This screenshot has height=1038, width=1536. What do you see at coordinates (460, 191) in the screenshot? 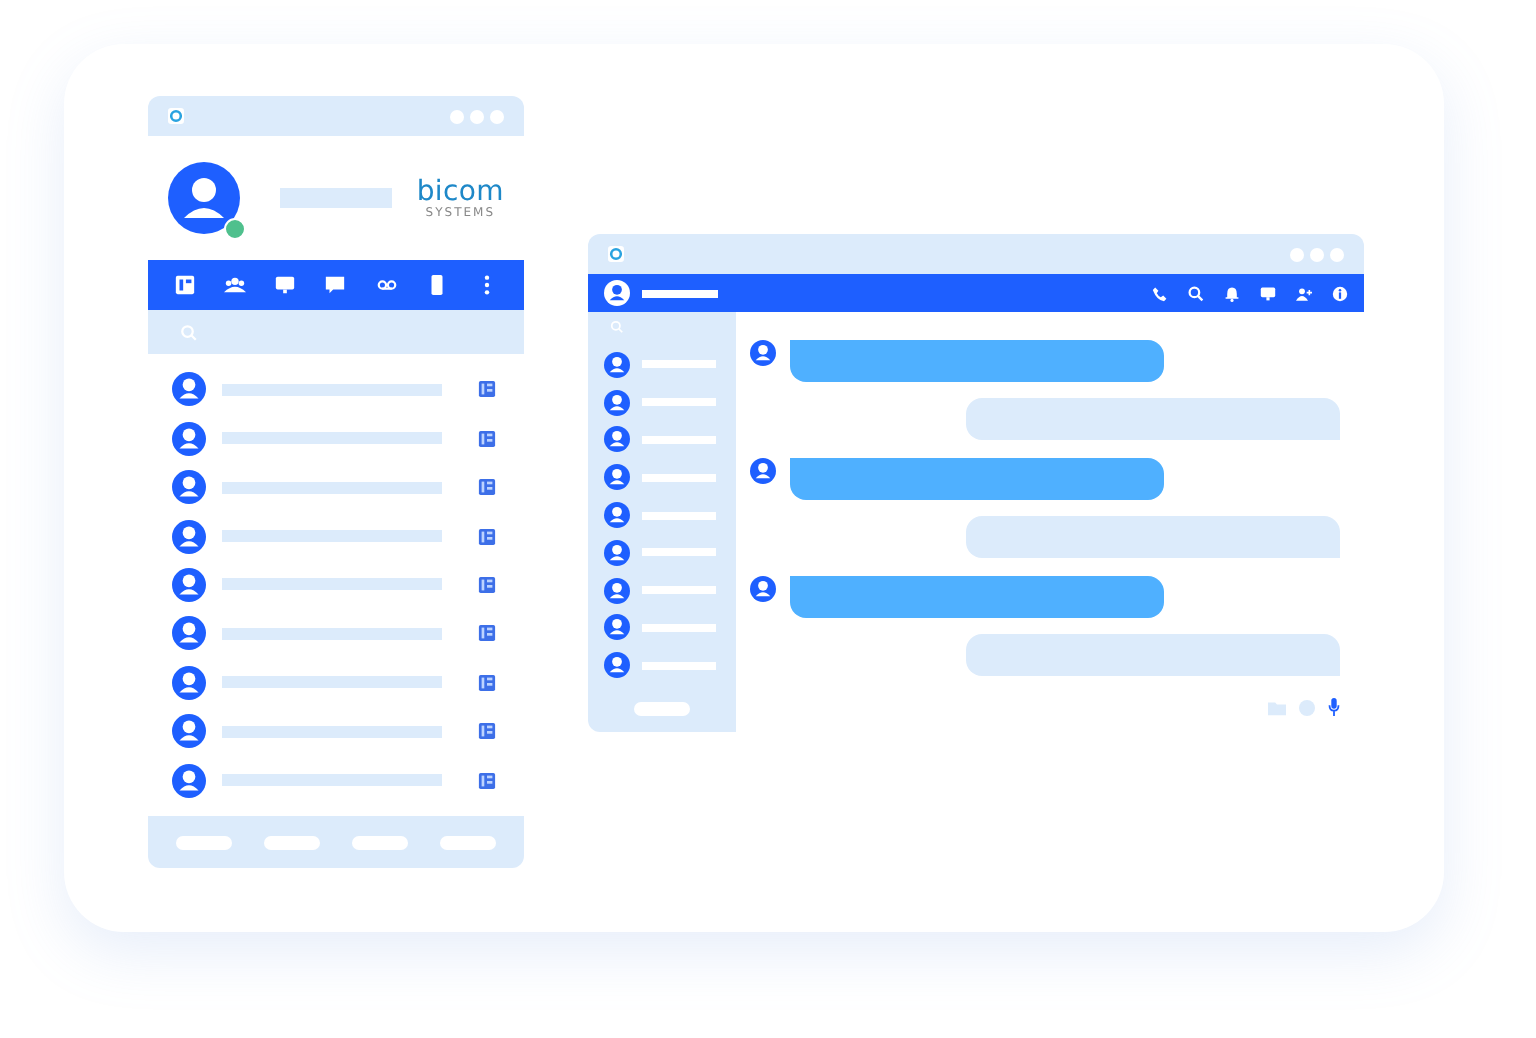
I see `logo: bicom` at bounding box center [460, 191].